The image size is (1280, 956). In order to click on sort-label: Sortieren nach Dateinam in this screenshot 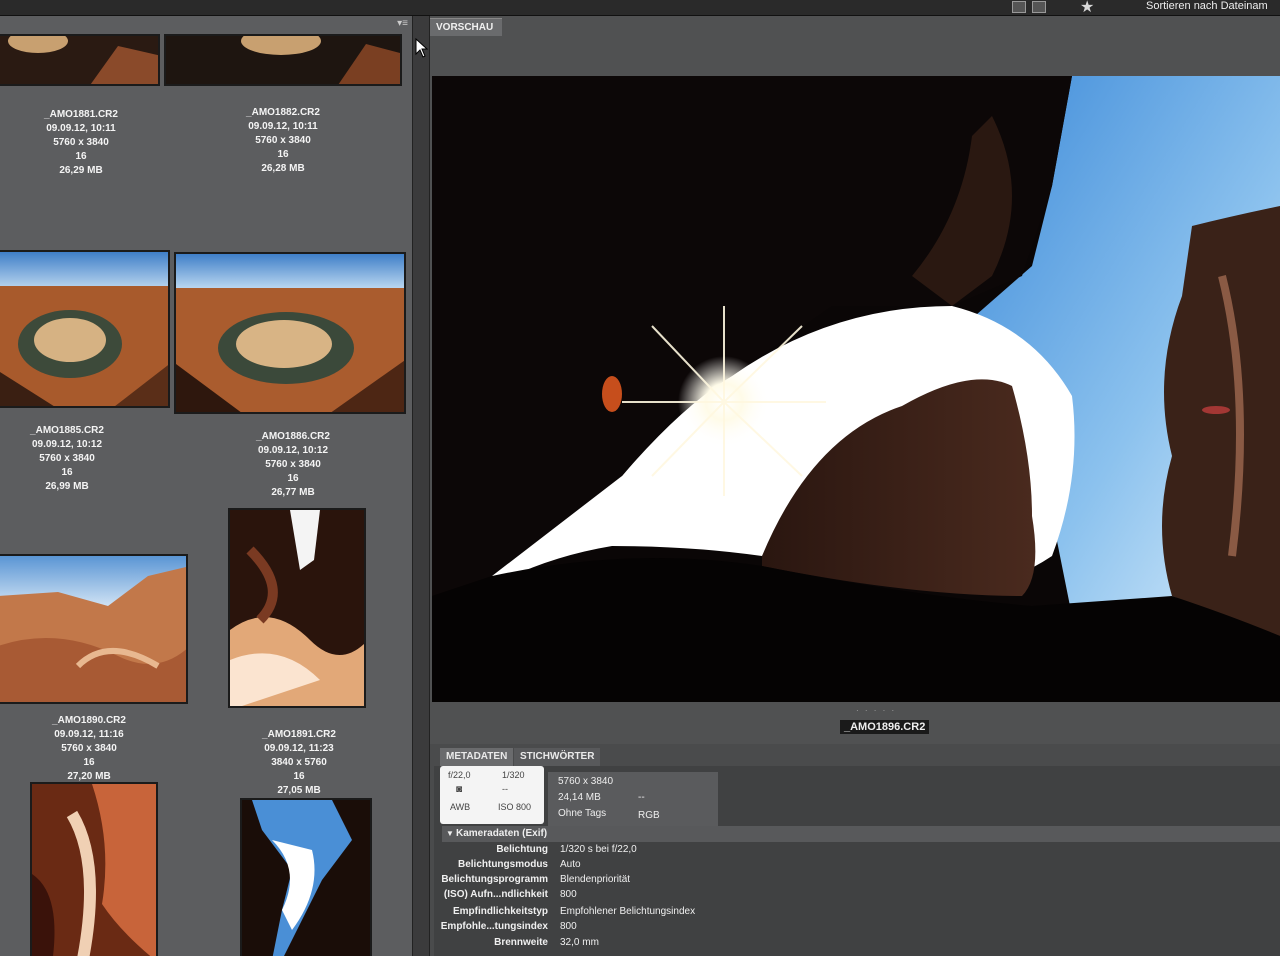, I will do `click(1207, 6)`.